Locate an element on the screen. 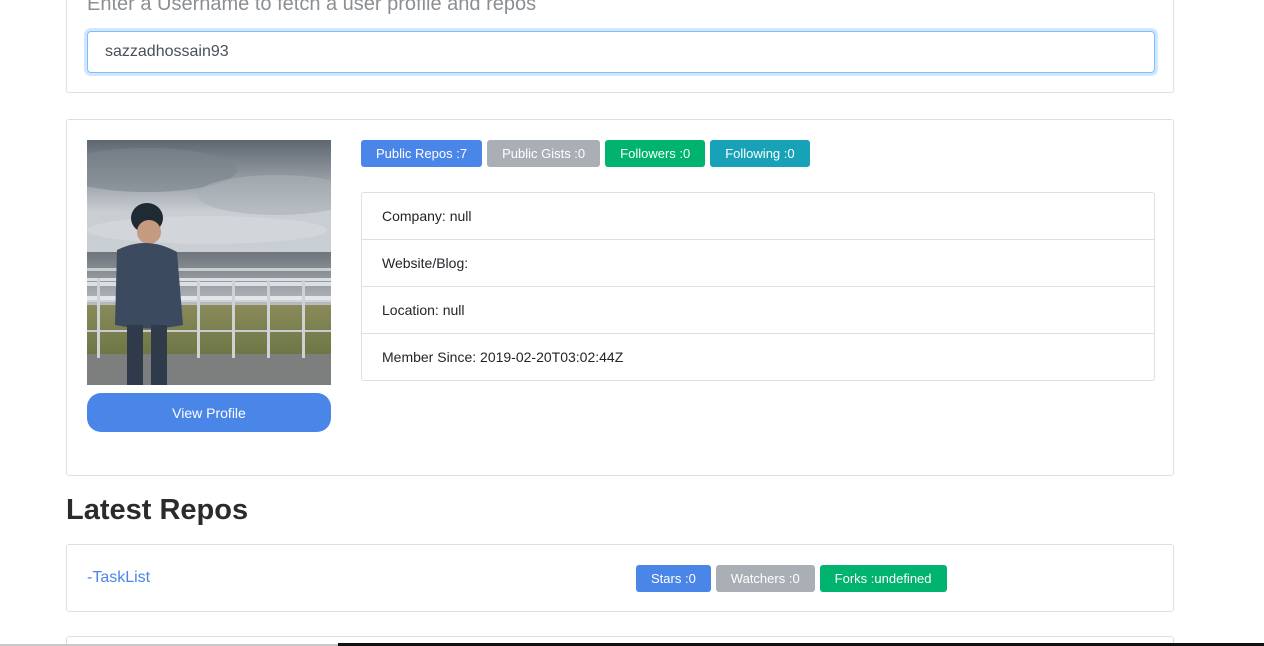 This screenshot has height=646, width=1264. watchers-badge: Watchers :0 is located at coordinates (765, 578).